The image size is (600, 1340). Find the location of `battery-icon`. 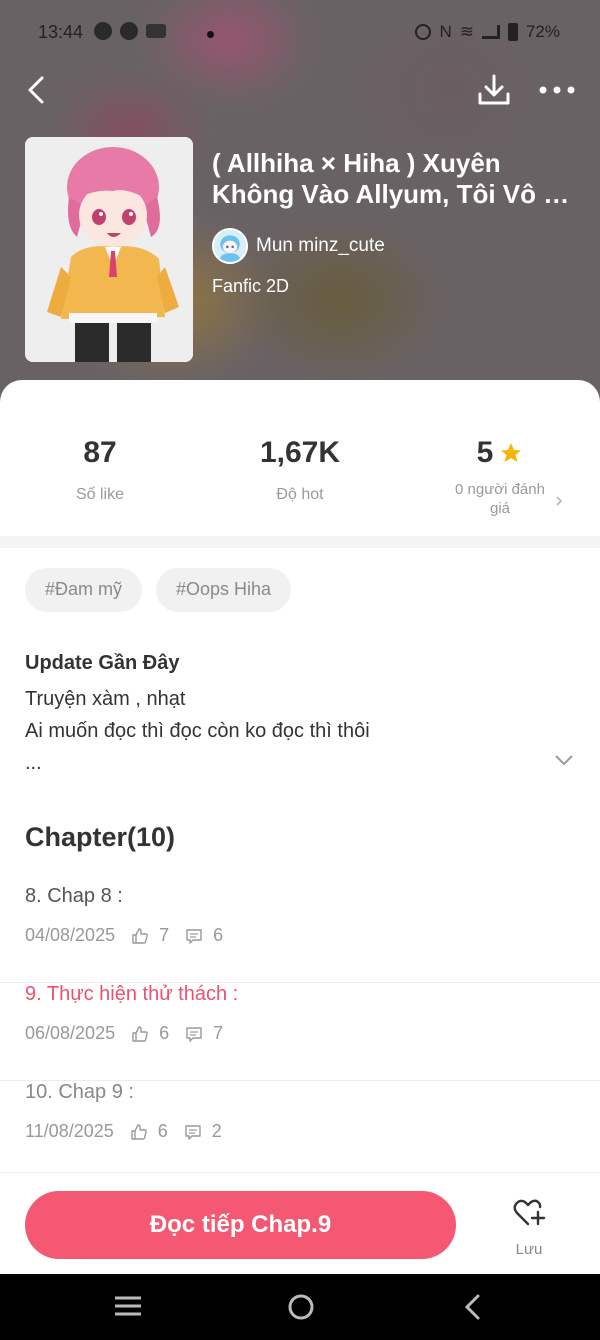

battery-icon is located at coordinates (512, 32).